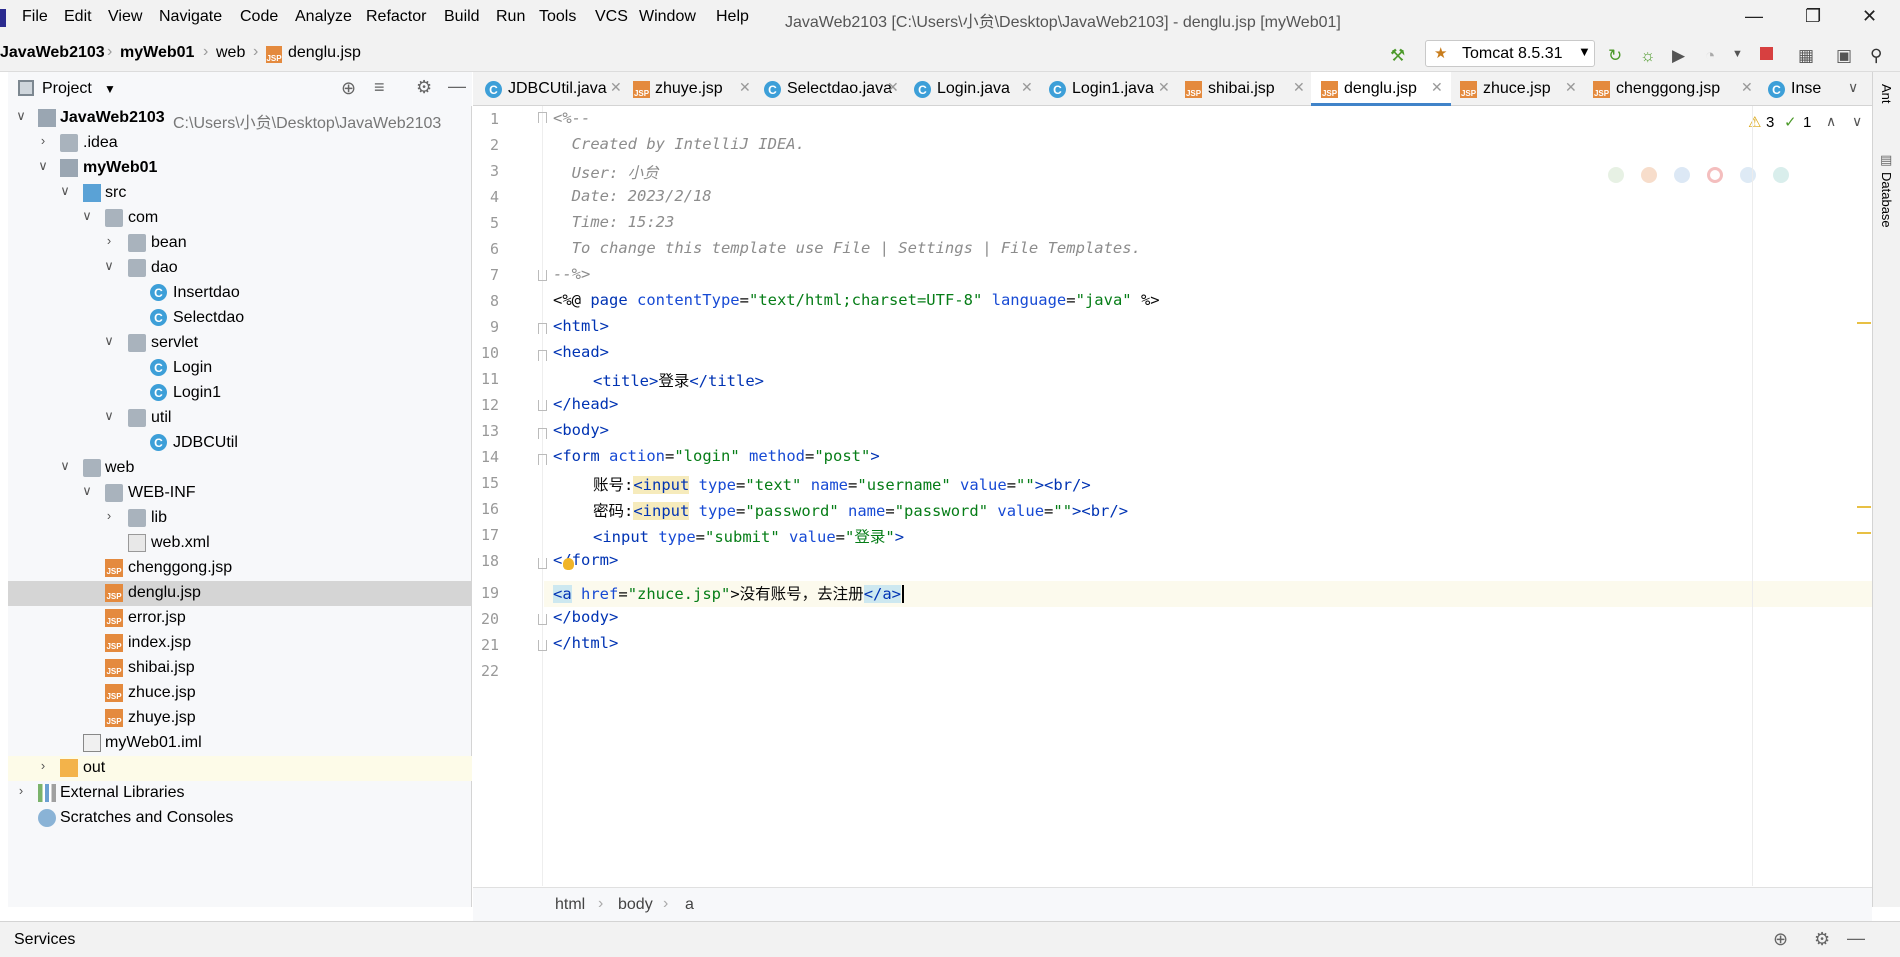  What do you see at coordinates (1748, 175) in the screenshot?
I see `ie-icon` at bounding box center [1748, 175].